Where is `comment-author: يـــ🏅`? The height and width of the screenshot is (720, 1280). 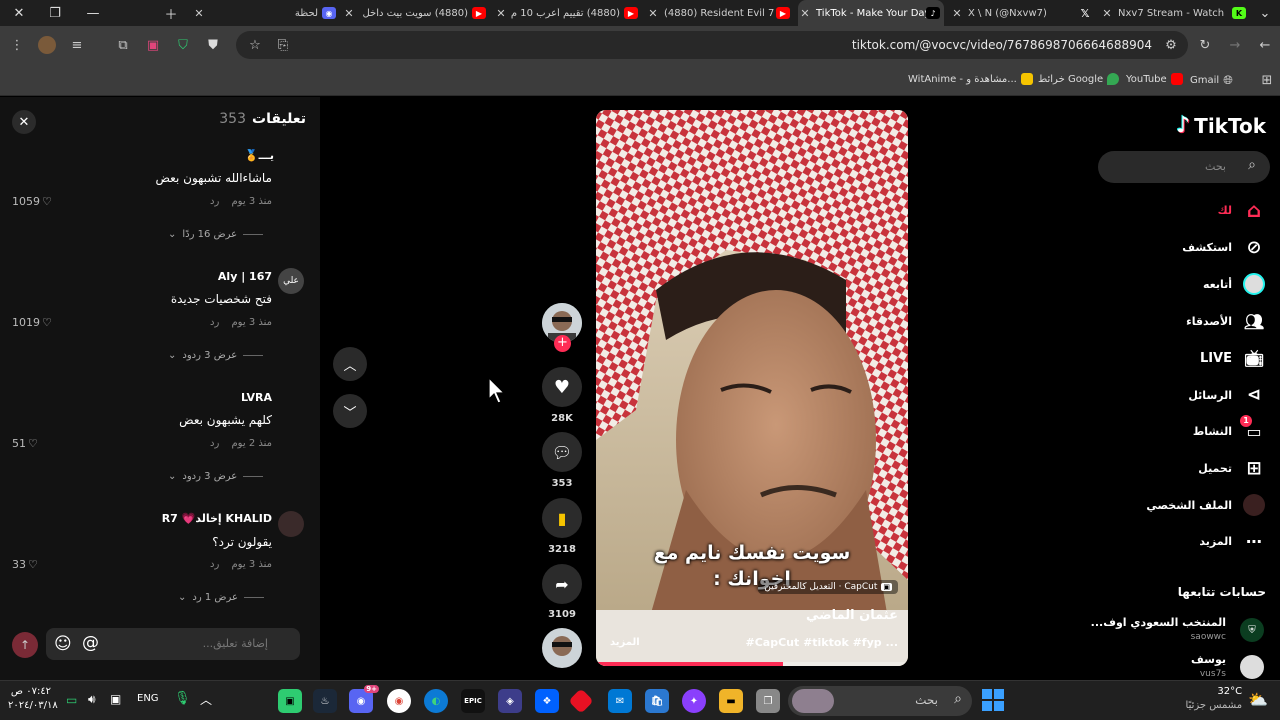
comment-author: يـــ🏅 is located at coordinates (259, 155).